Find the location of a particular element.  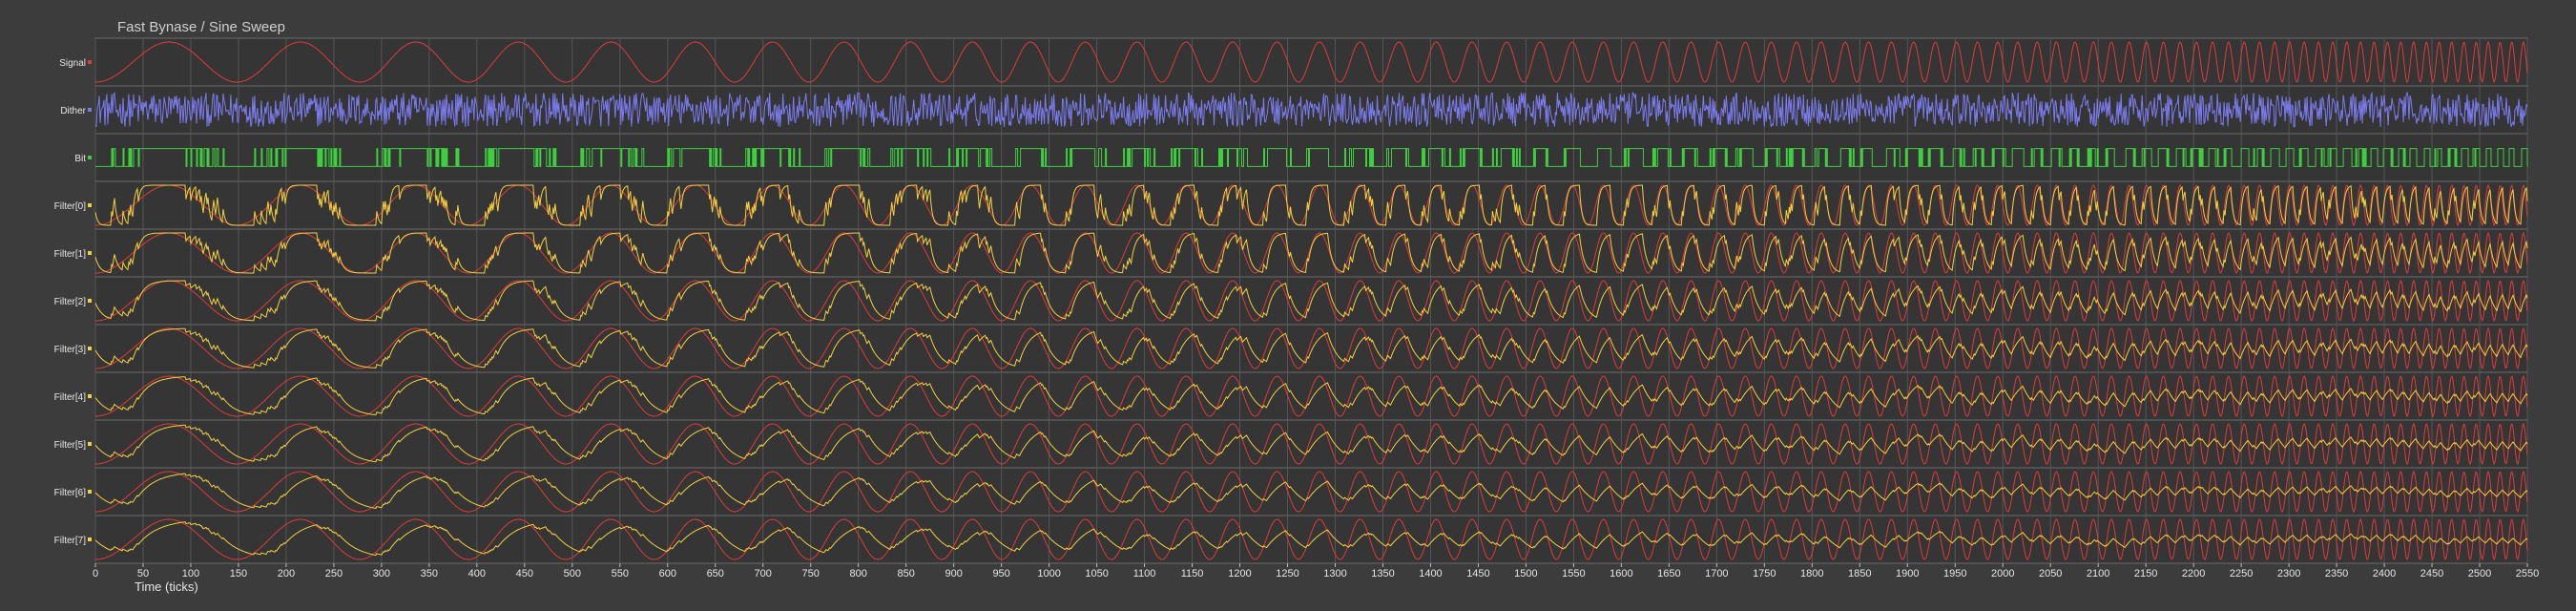

x-tick-label: 1750 is located at coordinates (1764, 574).